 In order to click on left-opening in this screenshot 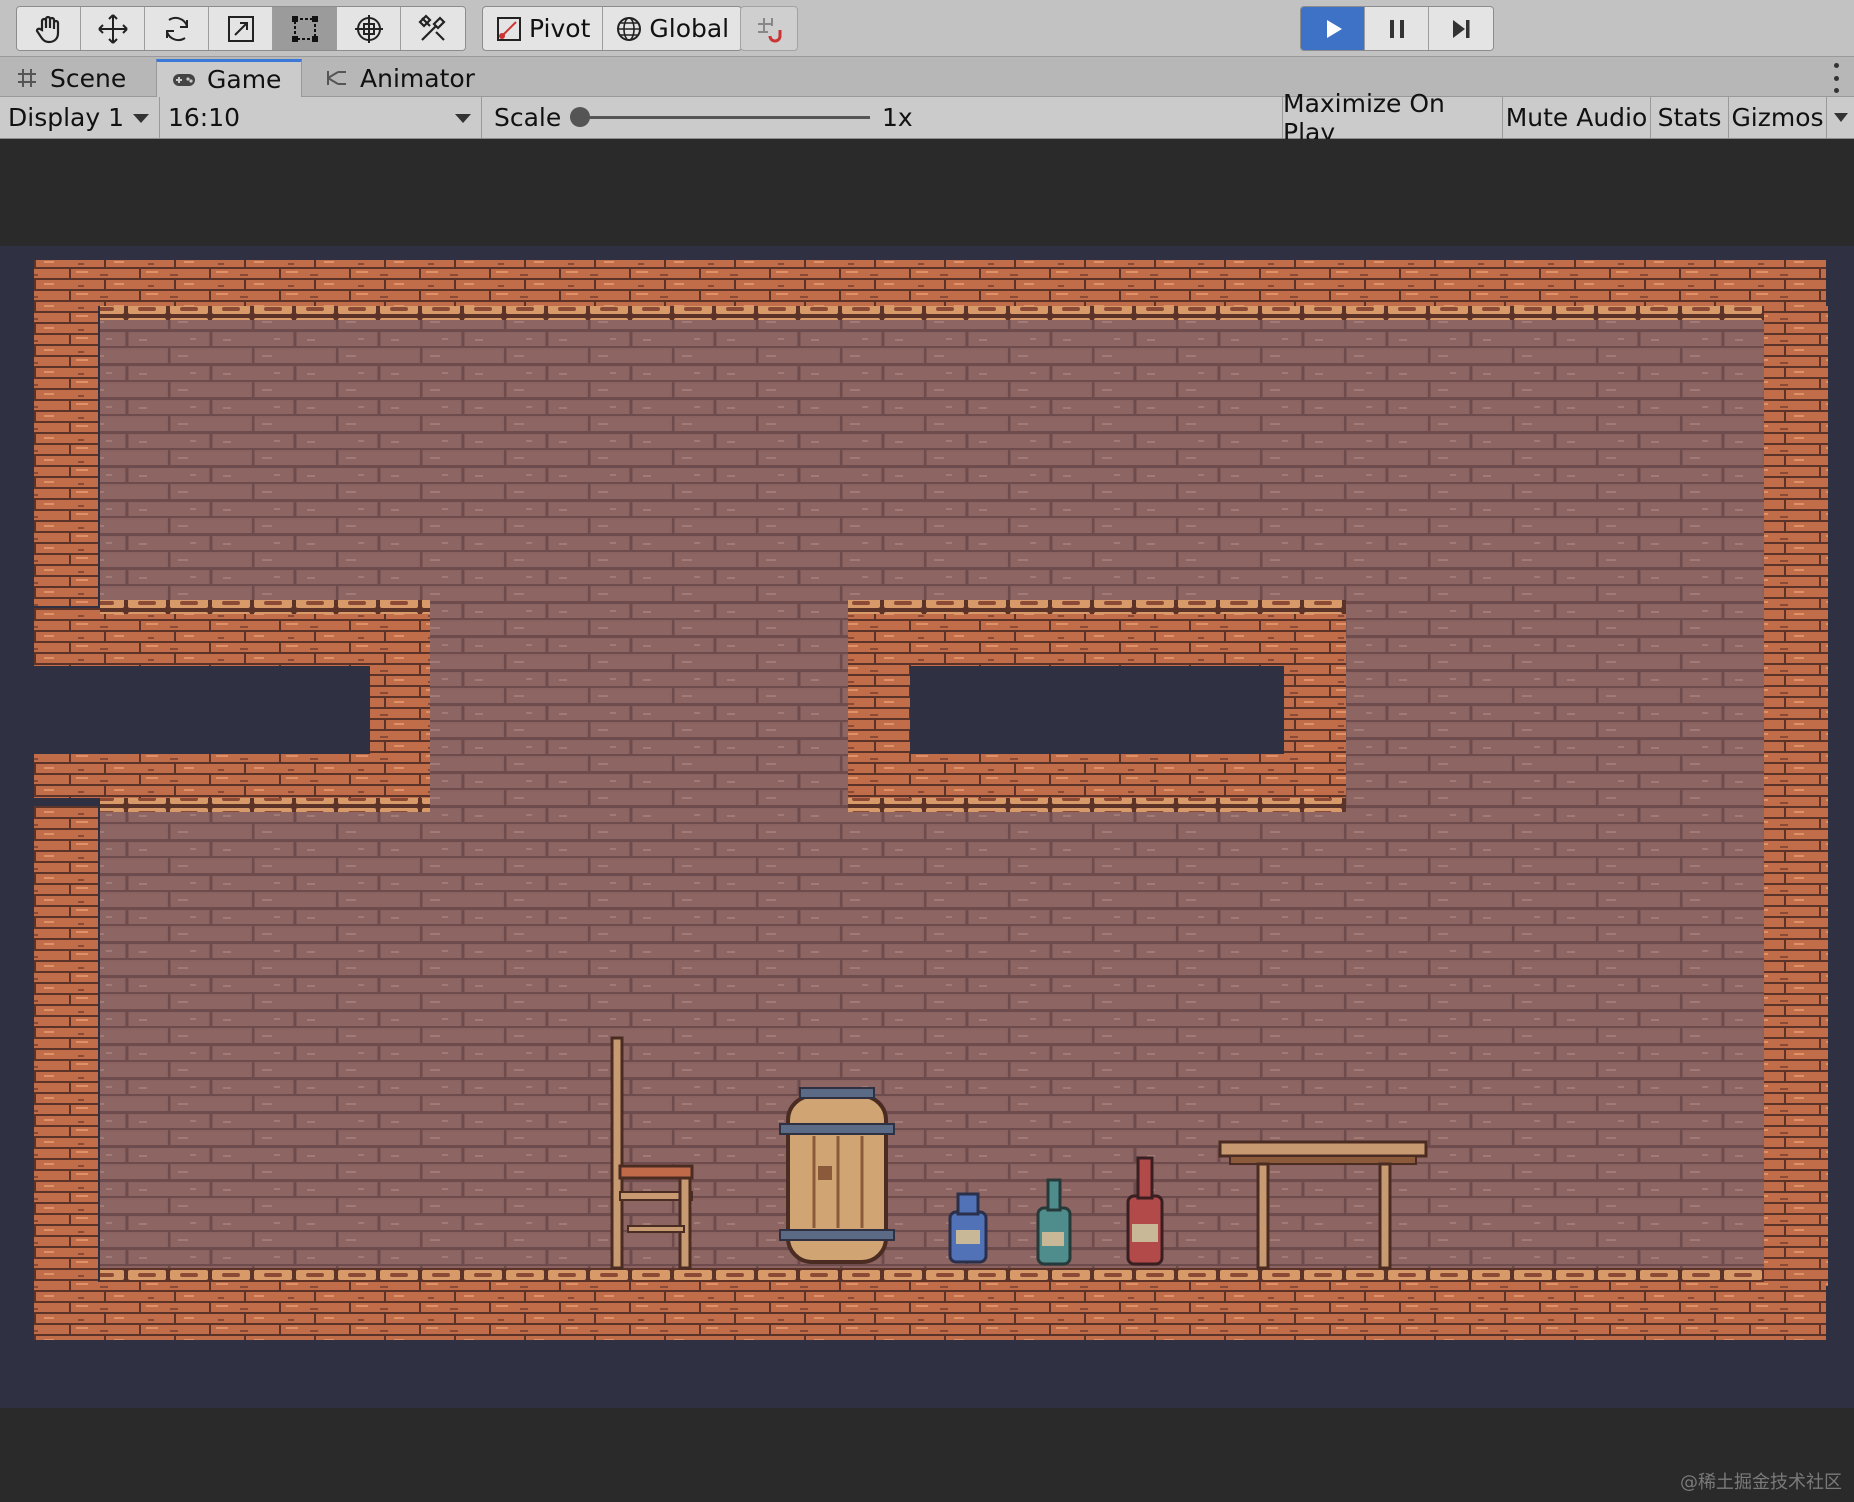, I will do `click(185, 715)`.